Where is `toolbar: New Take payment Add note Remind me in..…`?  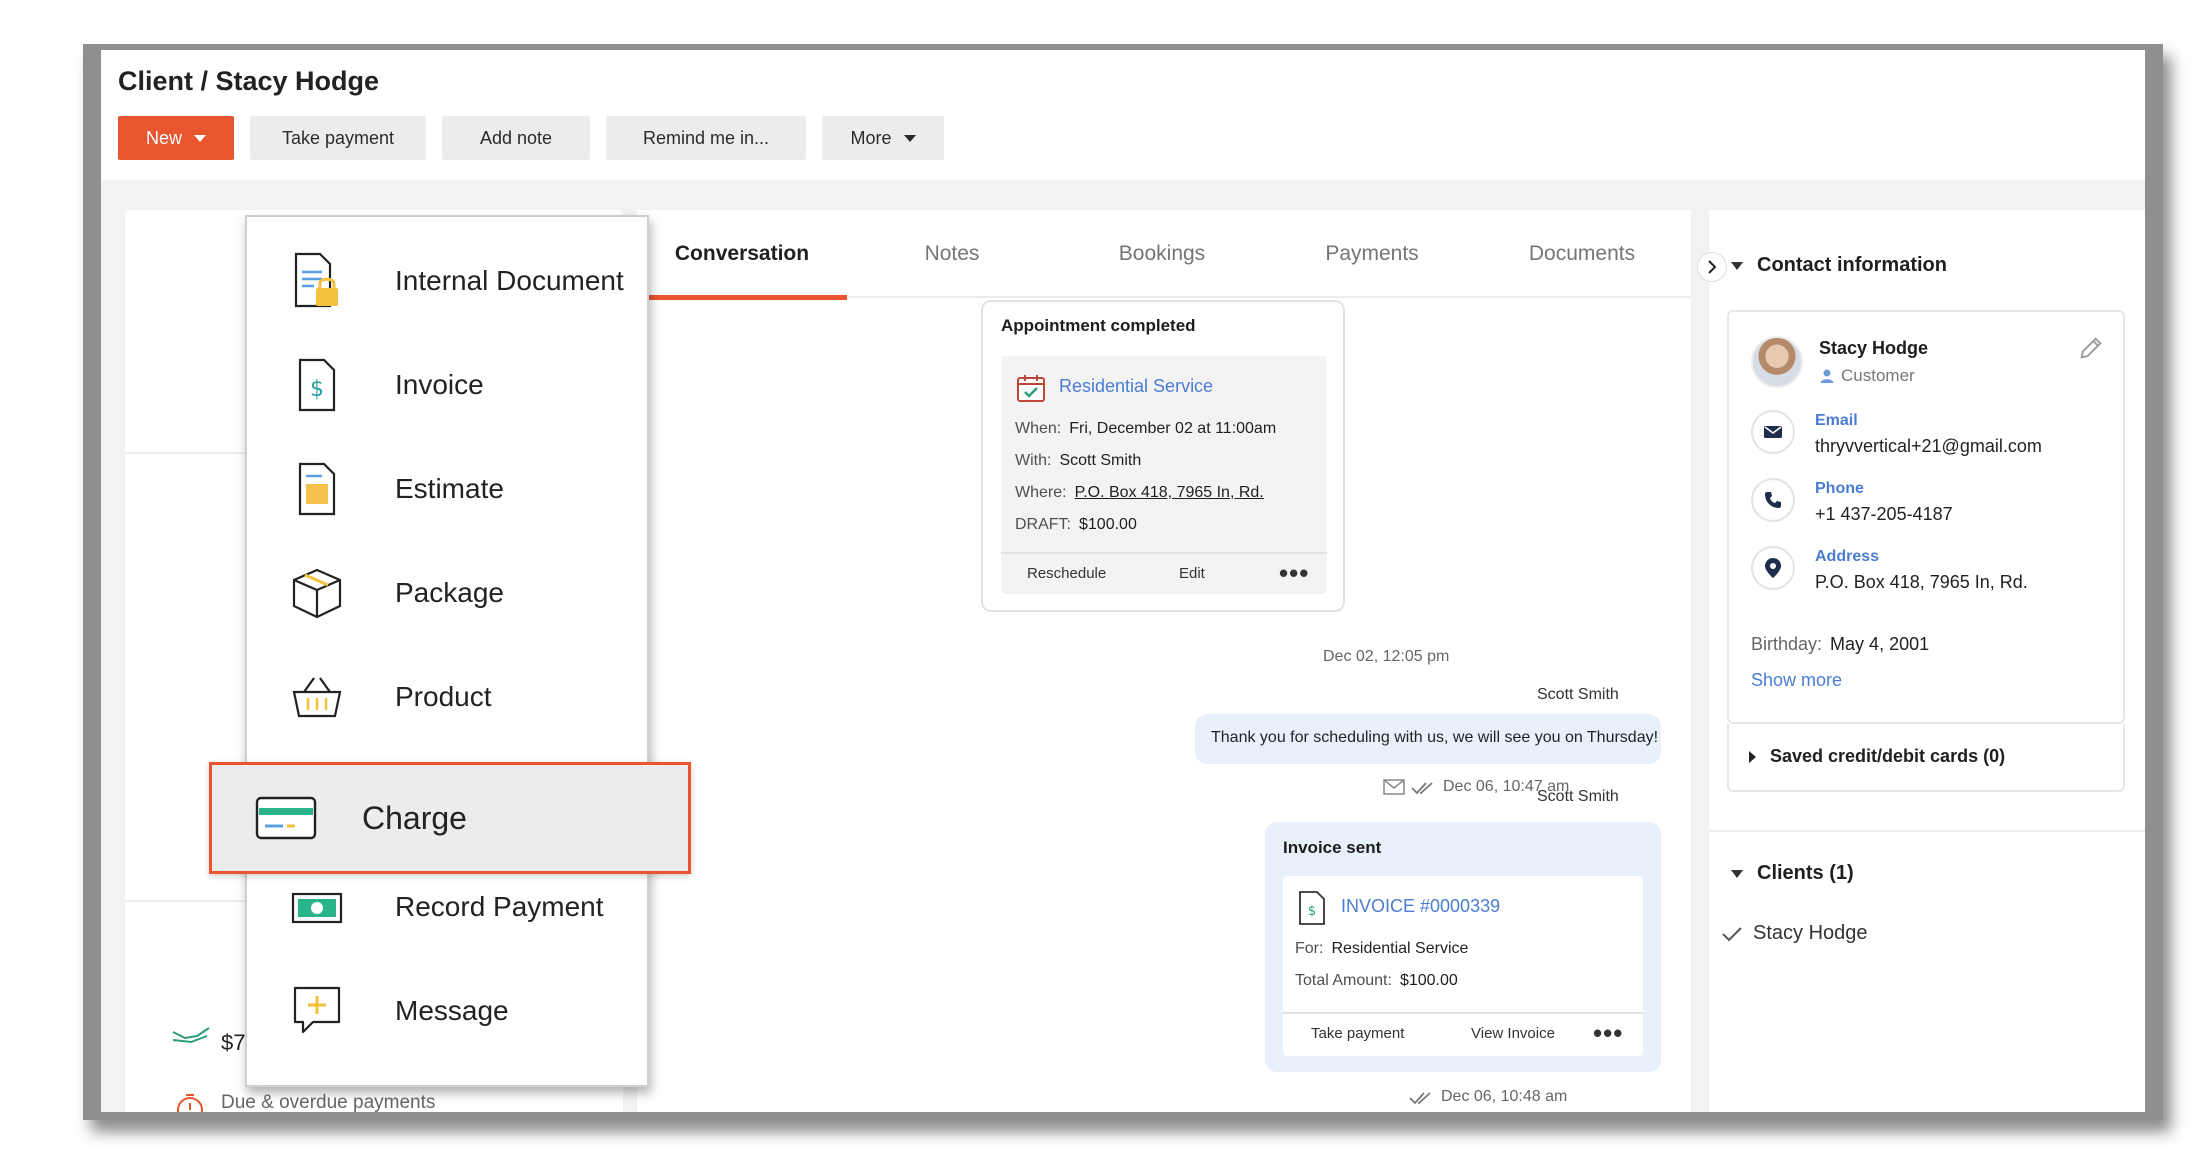 toolbar: New Take payment Add note Remind me in..… is located at coordinates (531, 138).